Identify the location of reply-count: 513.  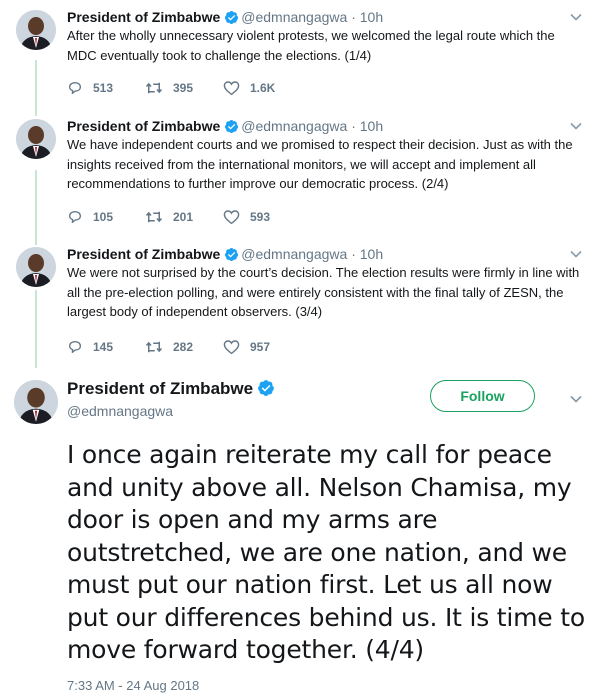
(103, 88).